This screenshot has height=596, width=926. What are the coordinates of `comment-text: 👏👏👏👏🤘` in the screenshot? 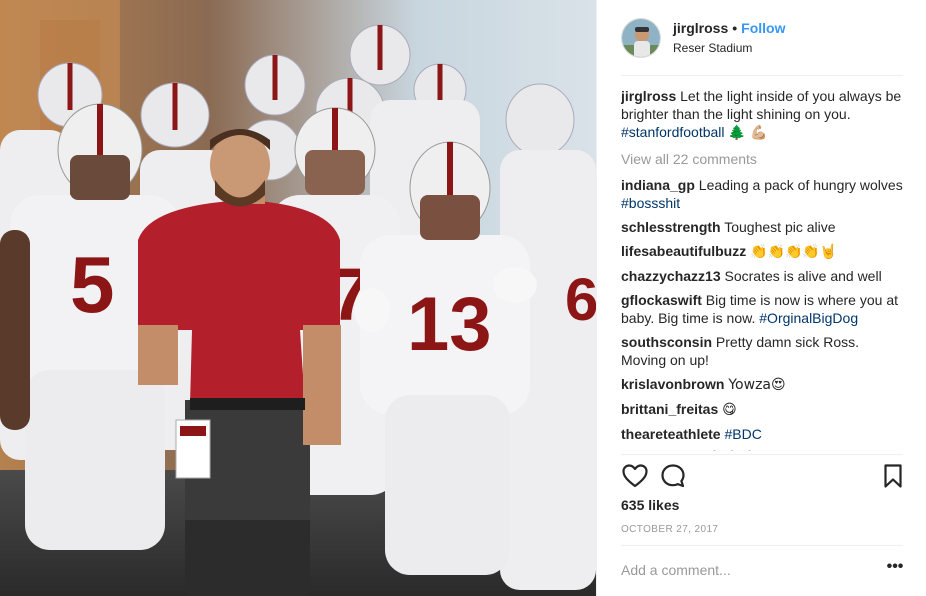 It's located at (794, 252).